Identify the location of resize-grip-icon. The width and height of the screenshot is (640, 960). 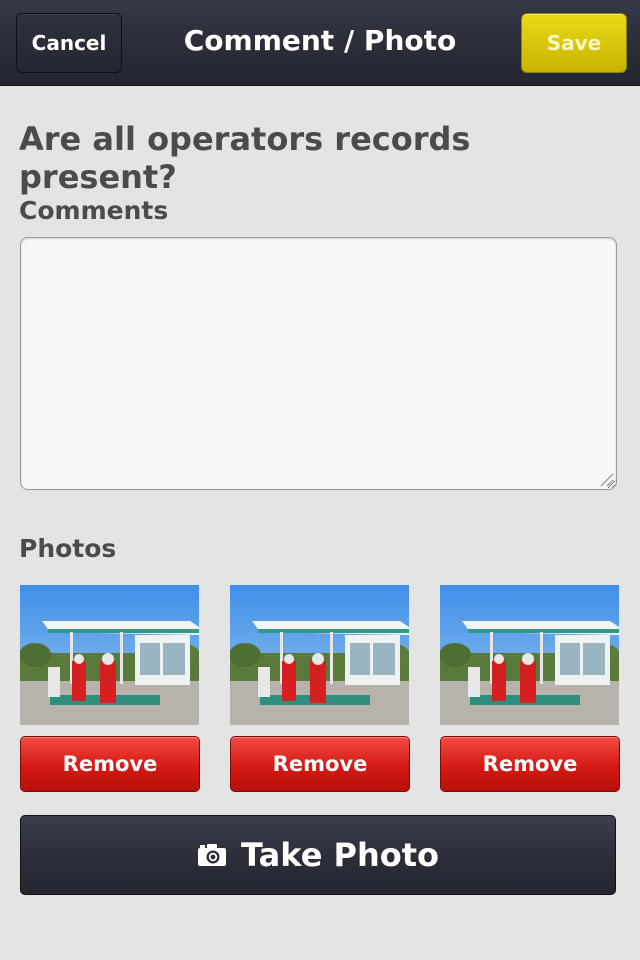
(606, 479).